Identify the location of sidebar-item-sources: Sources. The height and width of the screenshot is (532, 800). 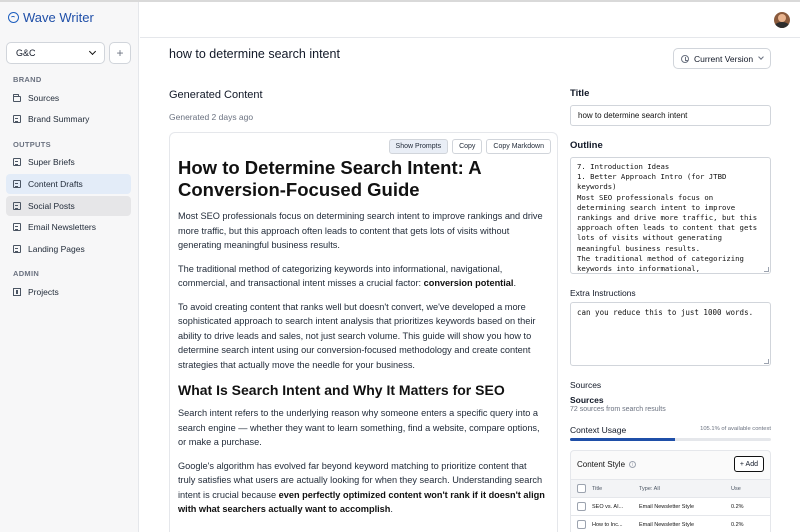
(68, 98).